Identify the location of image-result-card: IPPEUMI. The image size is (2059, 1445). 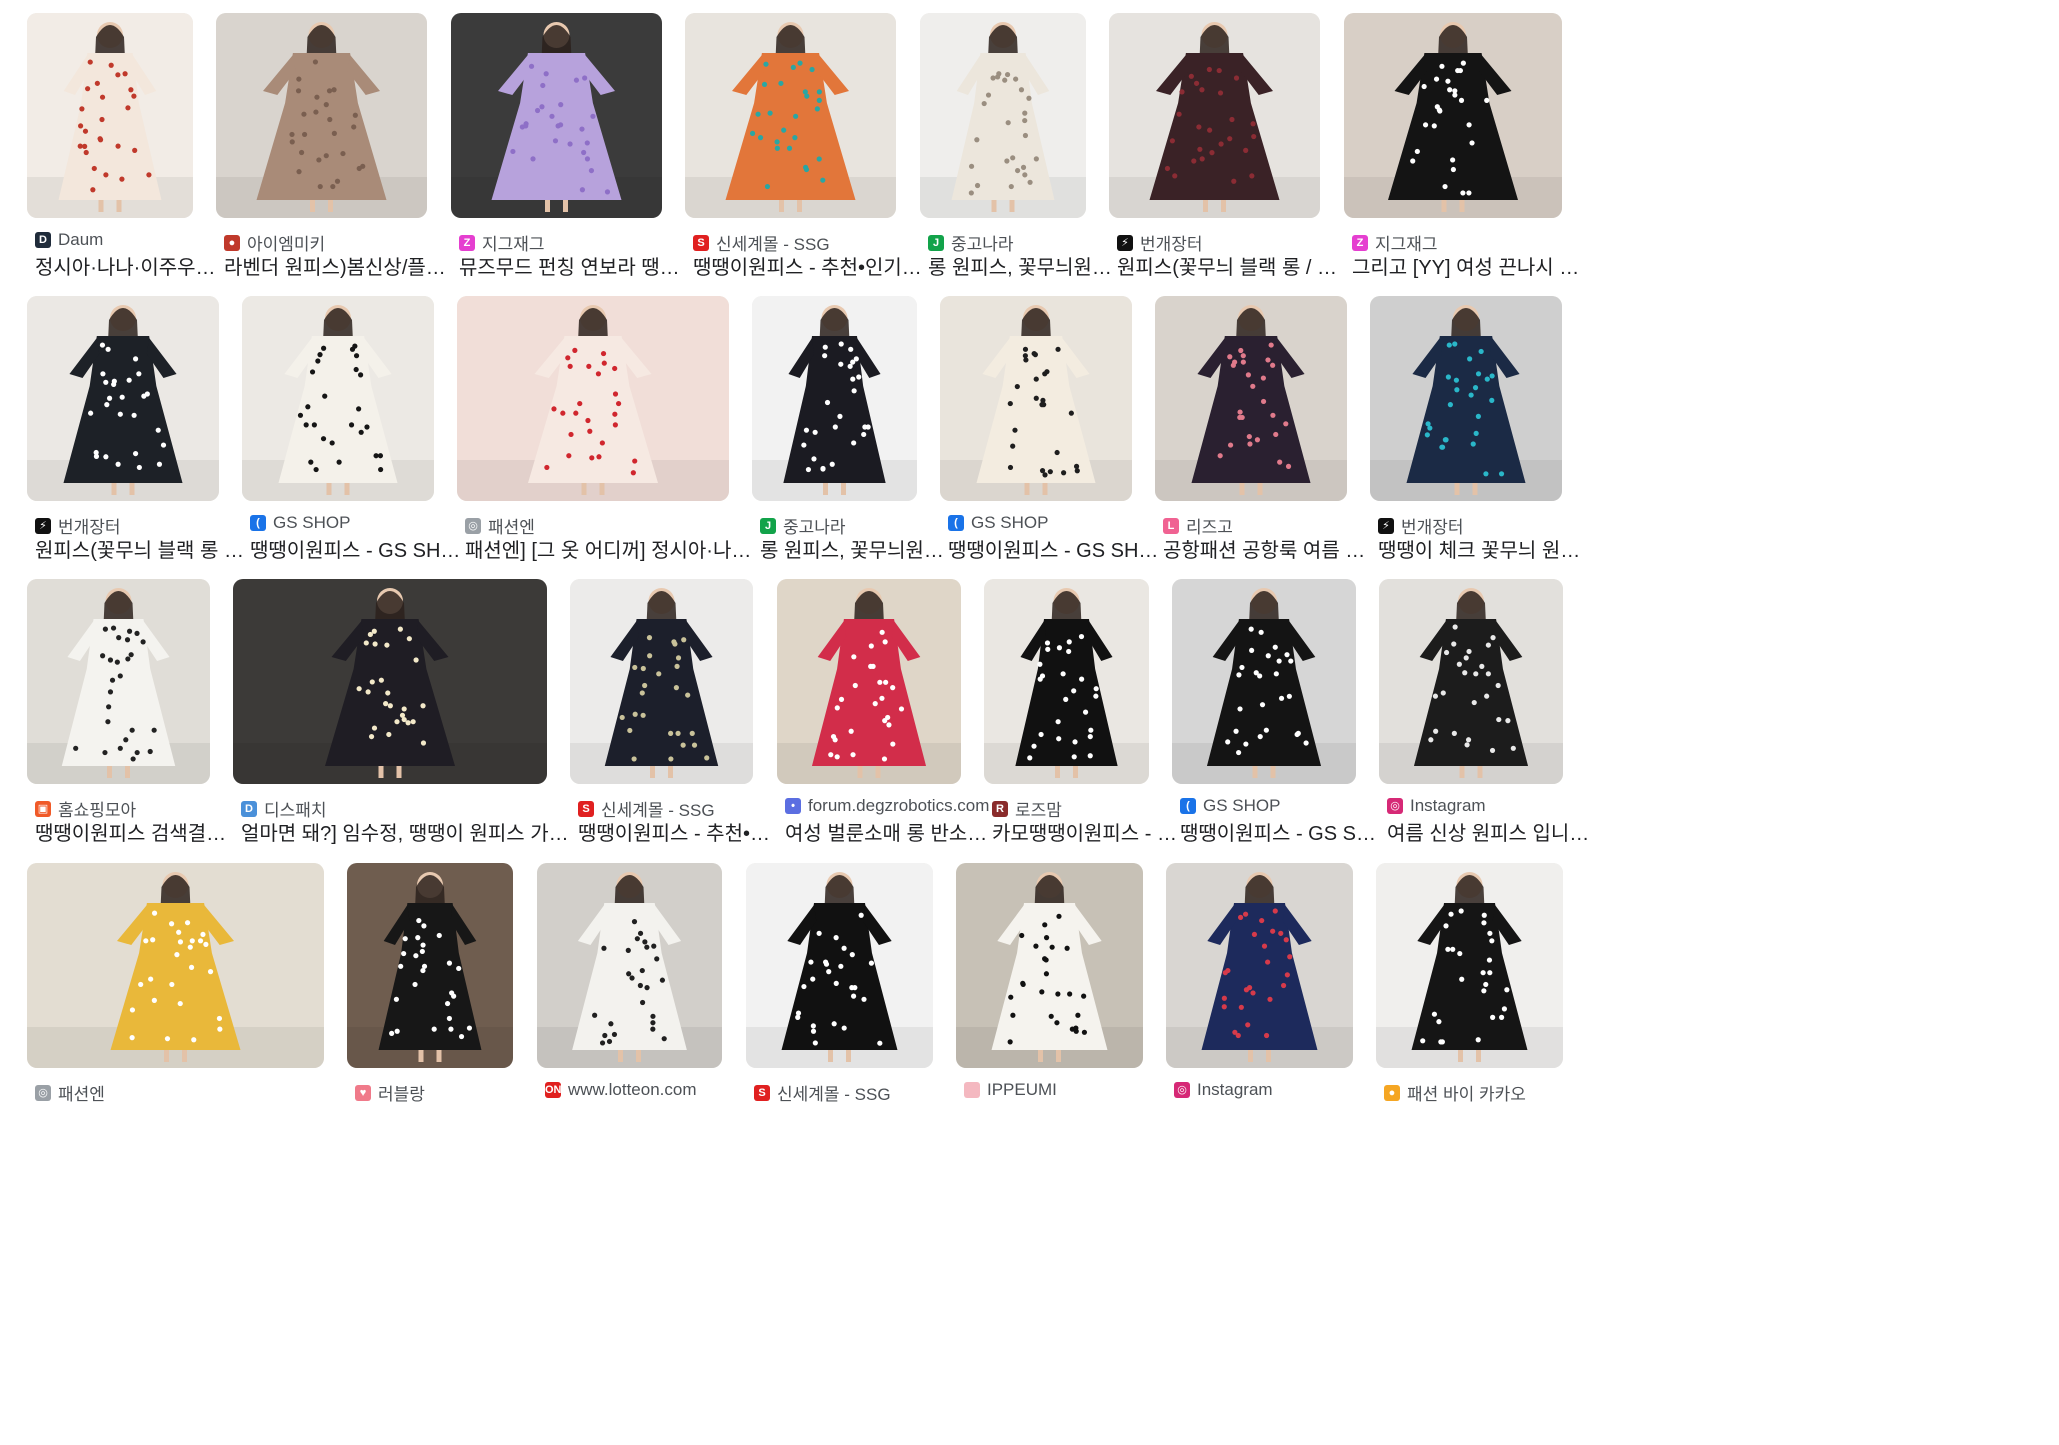
(1049, 990).